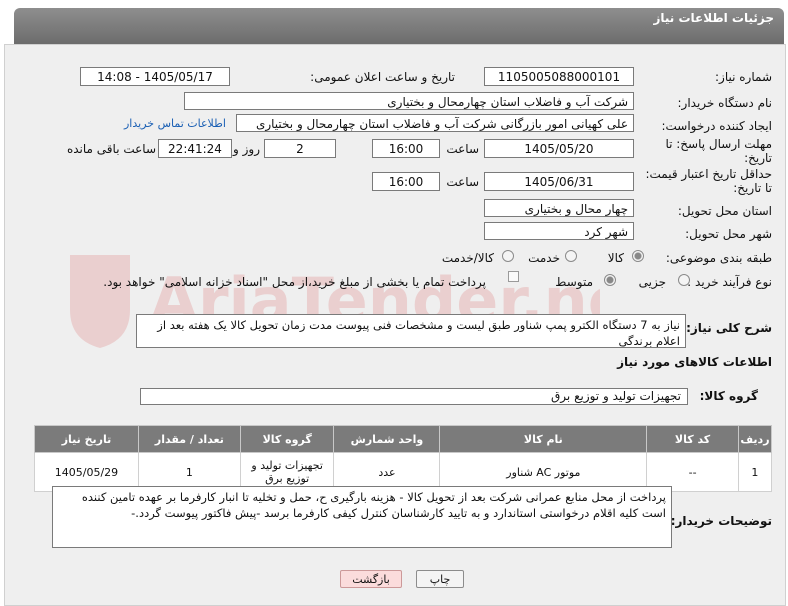 The height and width of the screenshot is (606, 788). What do you see at coordinates (559, 181) in the screenshot?
I see `price-date-field: 1405/06/31` at bounding box center [559, 181].